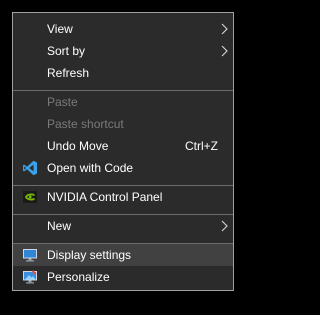  I want to click on menu-item-paste-shortcut-label: Paste shortcut, so click(85, 124).